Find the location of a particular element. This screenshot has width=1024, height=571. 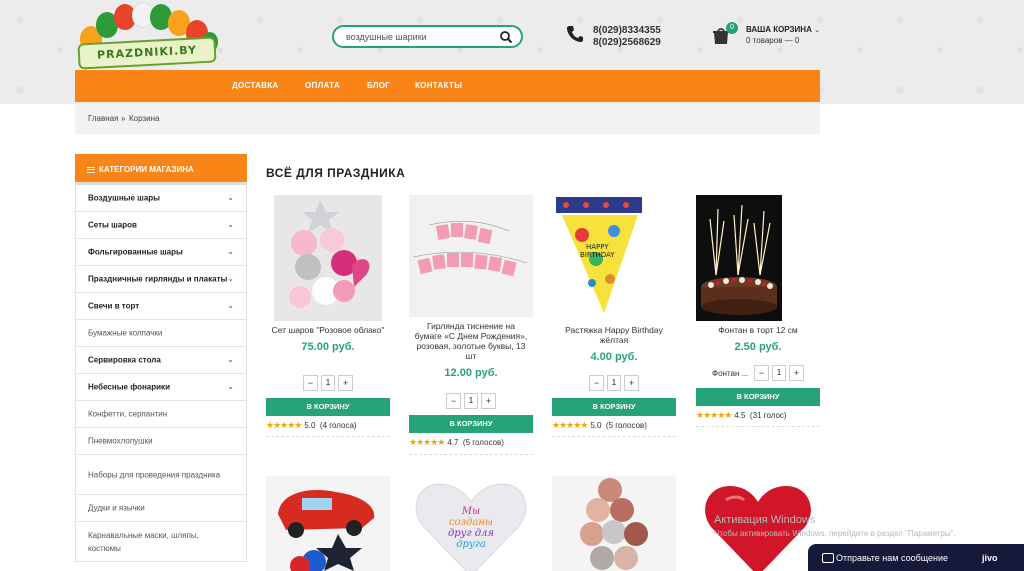

product-price: 4.00 руб. is located at coordinates (614, 357).